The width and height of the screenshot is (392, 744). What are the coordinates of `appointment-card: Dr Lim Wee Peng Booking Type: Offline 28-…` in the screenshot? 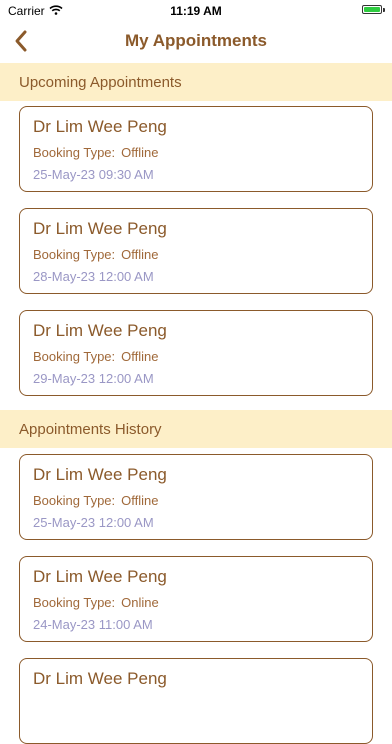 It's located at (196, 251).